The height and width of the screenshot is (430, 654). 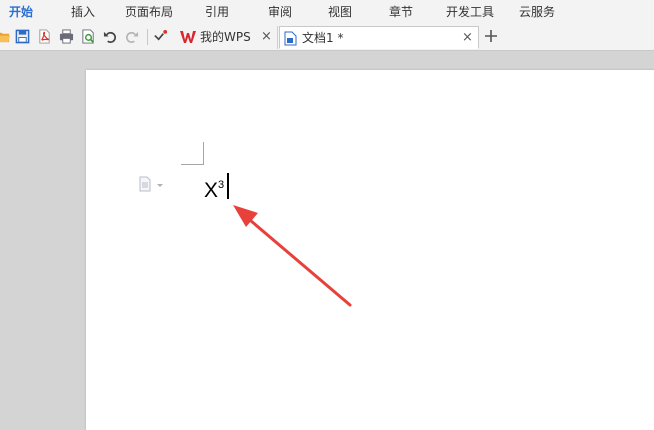 I want to click on text-cursor, so click(x=228, y=186).